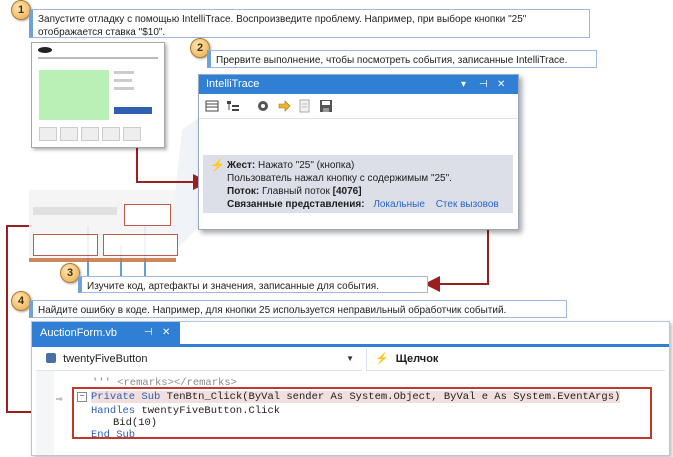  Describe the element at coordinates (347, 191) in the screenshot. I see `thread-id: [4076]` at that location.